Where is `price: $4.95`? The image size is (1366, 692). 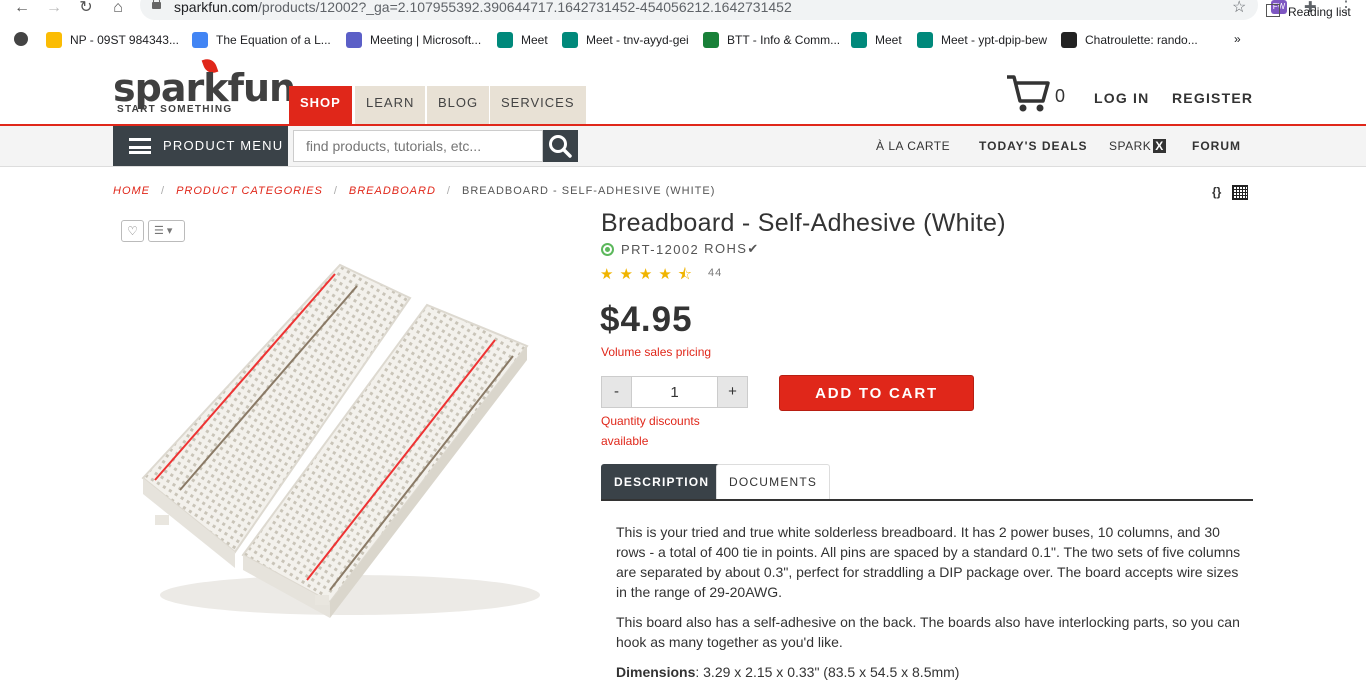
price: $4.95 is located at coordinates (646, 319).